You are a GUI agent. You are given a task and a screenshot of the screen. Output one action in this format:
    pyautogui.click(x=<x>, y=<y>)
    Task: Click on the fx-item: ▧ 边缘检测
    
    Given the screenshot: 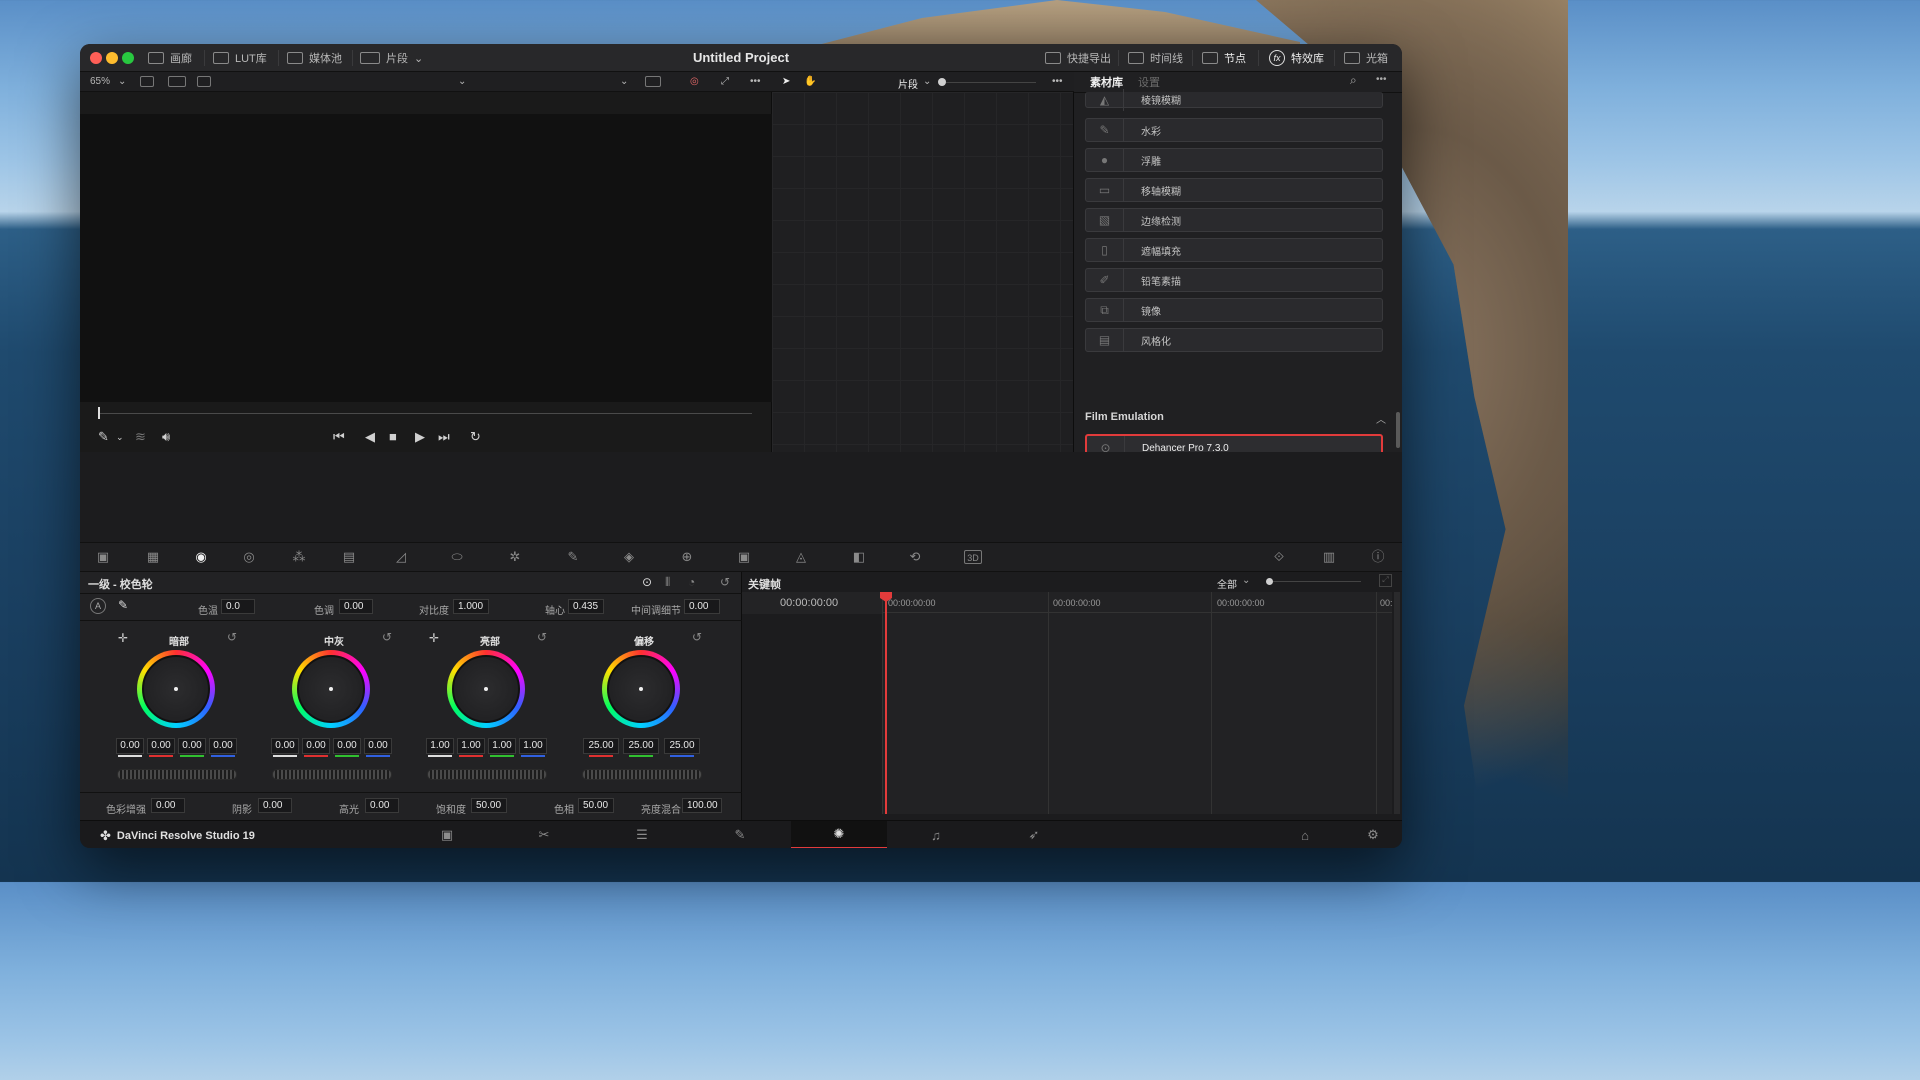 What is the action you would take?
    pyautogui.click(x=1234, y=220)
    